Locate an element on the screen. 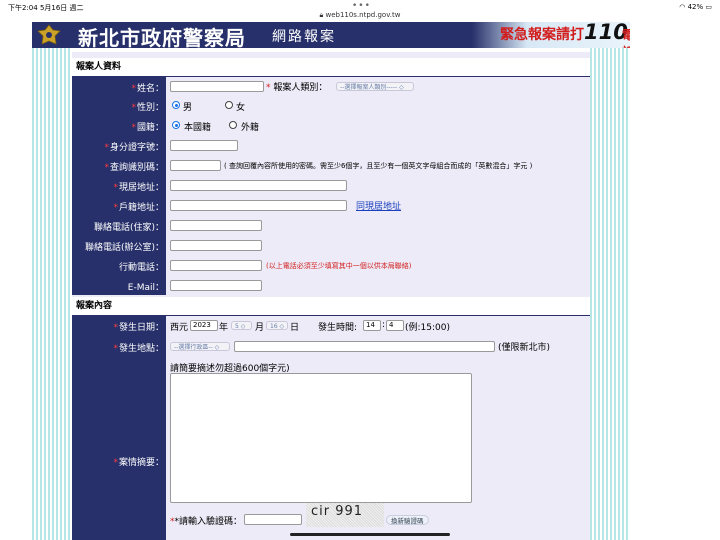 This screenshot has width=720, height=540. location-note: (僅限新北市) is located at coordinates (524, 348).